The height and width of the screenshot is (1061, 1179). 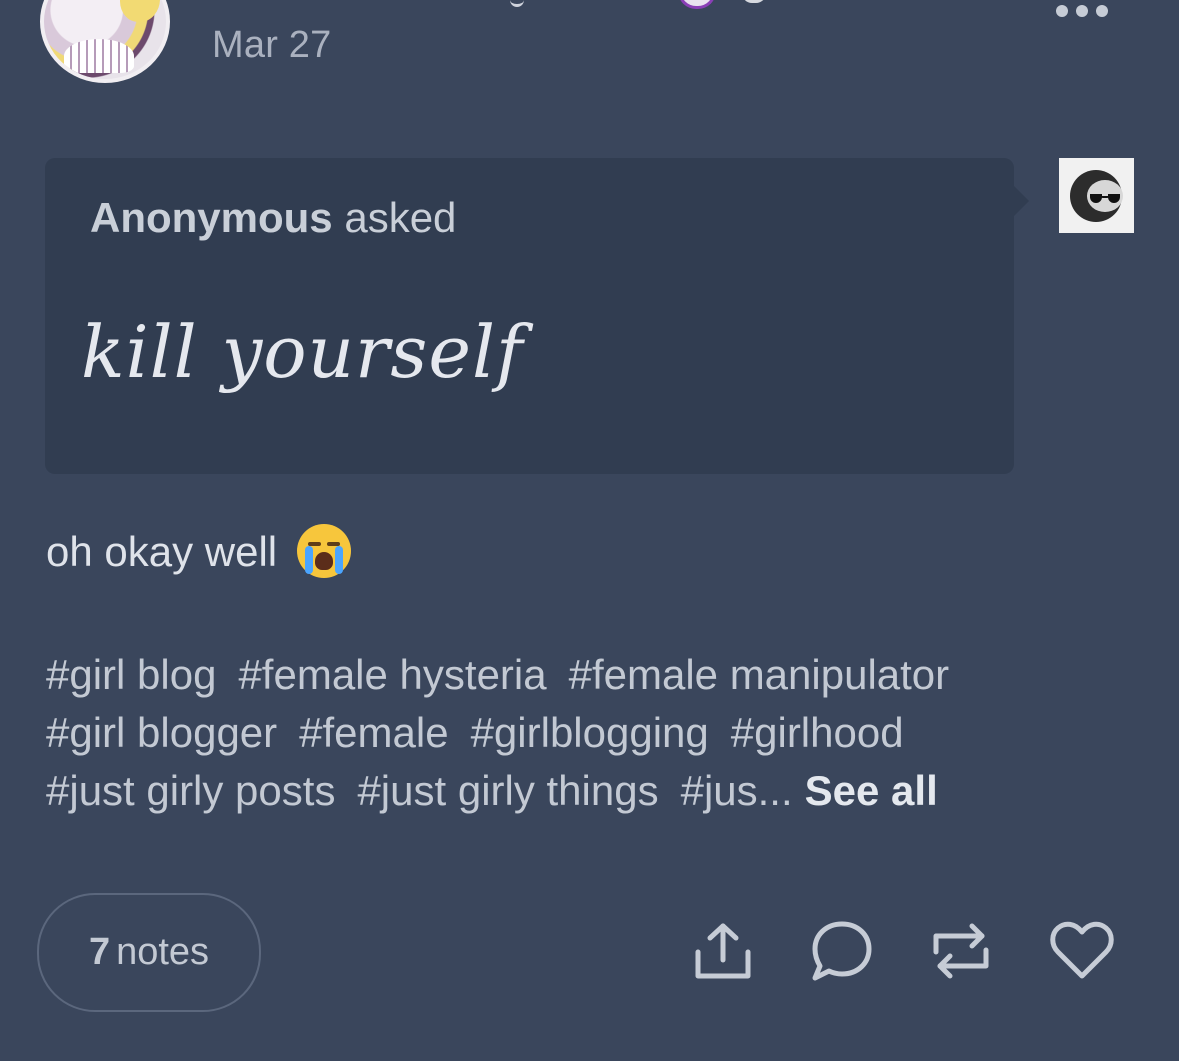 What do you see at coordinates (99, 952) in the screenshot?
I see `notes-count: 7` at bounding box center [99, 952].